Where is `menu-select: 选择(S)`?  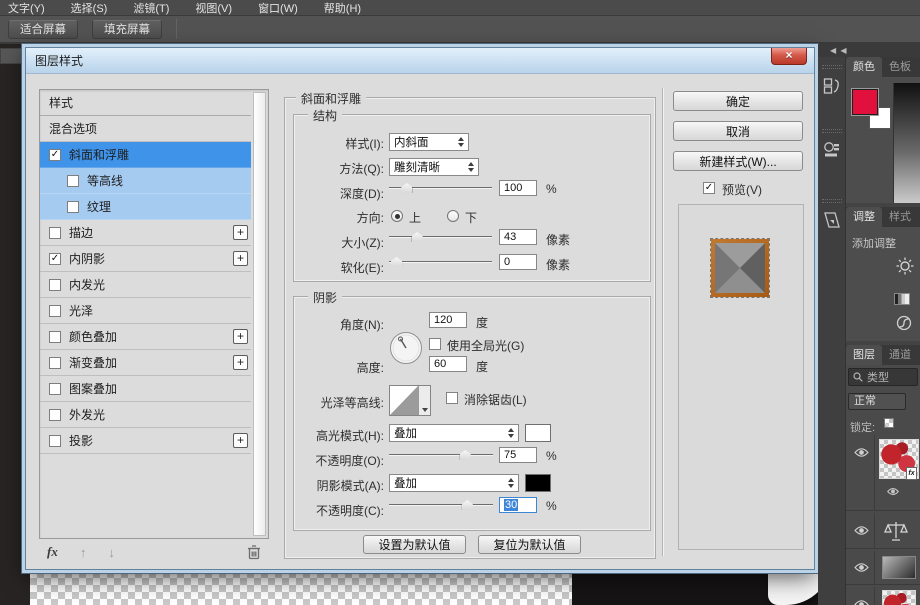 menu-select: 选择(S) is located at coordinates (89, 8).